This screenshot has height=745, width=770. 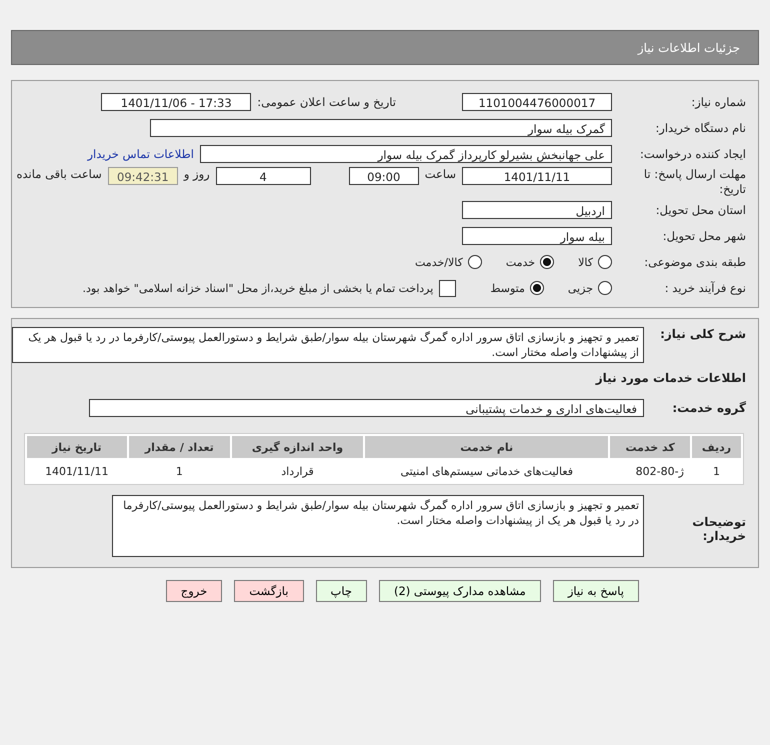 I want to click on city-field: بیله سوار, so click(x=537, y=236).